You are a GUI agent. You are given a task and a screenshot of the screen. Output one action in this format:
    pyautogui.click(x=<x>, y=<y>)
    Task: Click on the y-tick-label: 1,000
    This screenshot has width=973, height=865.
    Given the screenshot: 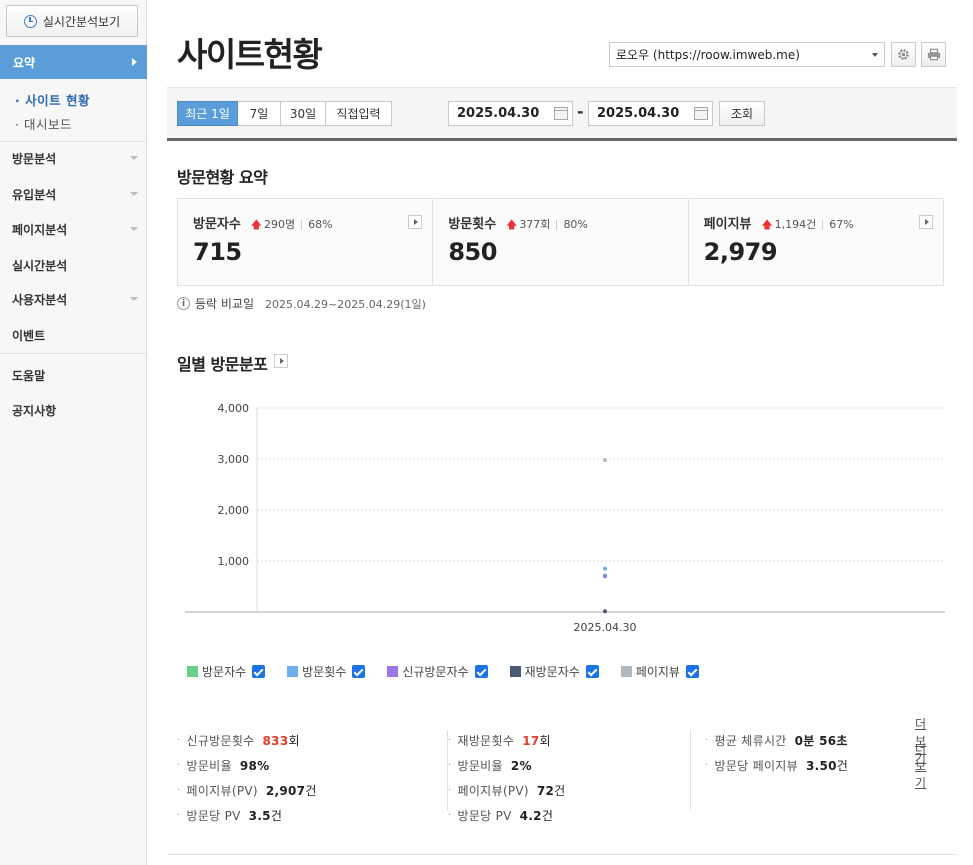 What is the action you would take?
    pyautogui.click(x=234, y=561)
    